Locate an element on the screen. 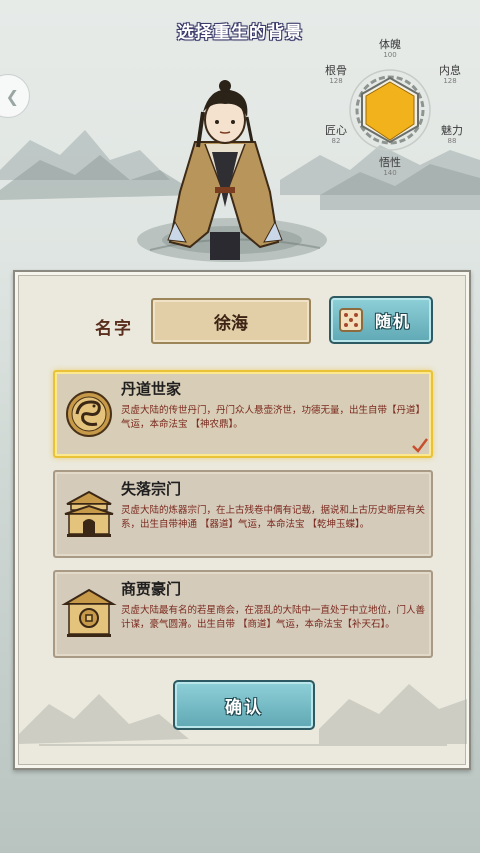 This screenshot has width=480, height=853. option-title: 商贾豪门 is located at coordinates (151, 589).